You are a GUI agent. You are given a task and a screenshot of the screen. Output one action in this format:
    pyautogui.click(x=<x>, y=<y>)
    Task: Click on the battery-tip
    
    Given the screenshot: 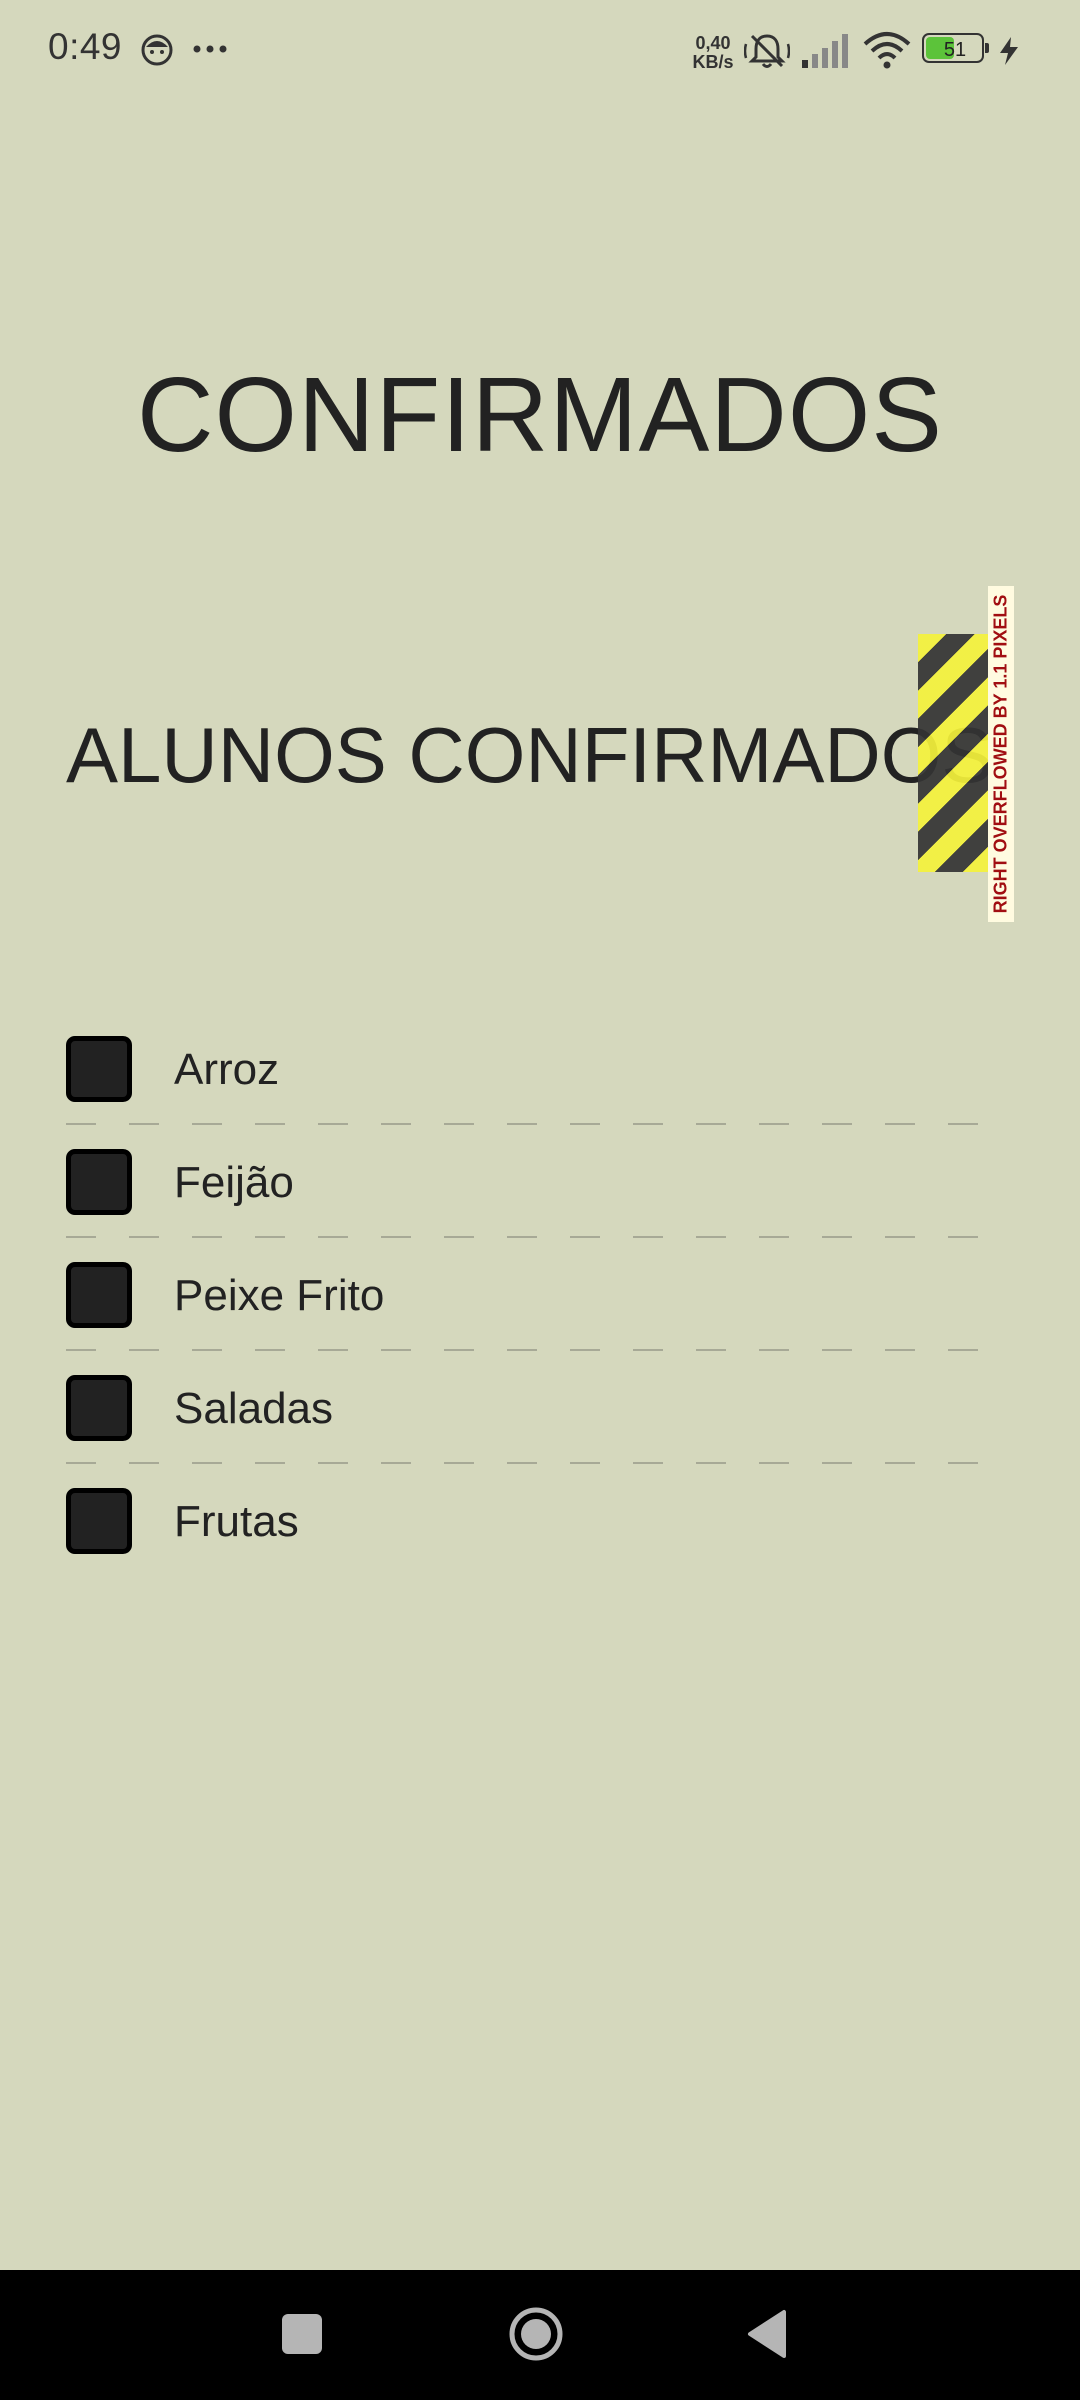 What is the action you would take?
    pyautogui.click(x=987, y=48)
    